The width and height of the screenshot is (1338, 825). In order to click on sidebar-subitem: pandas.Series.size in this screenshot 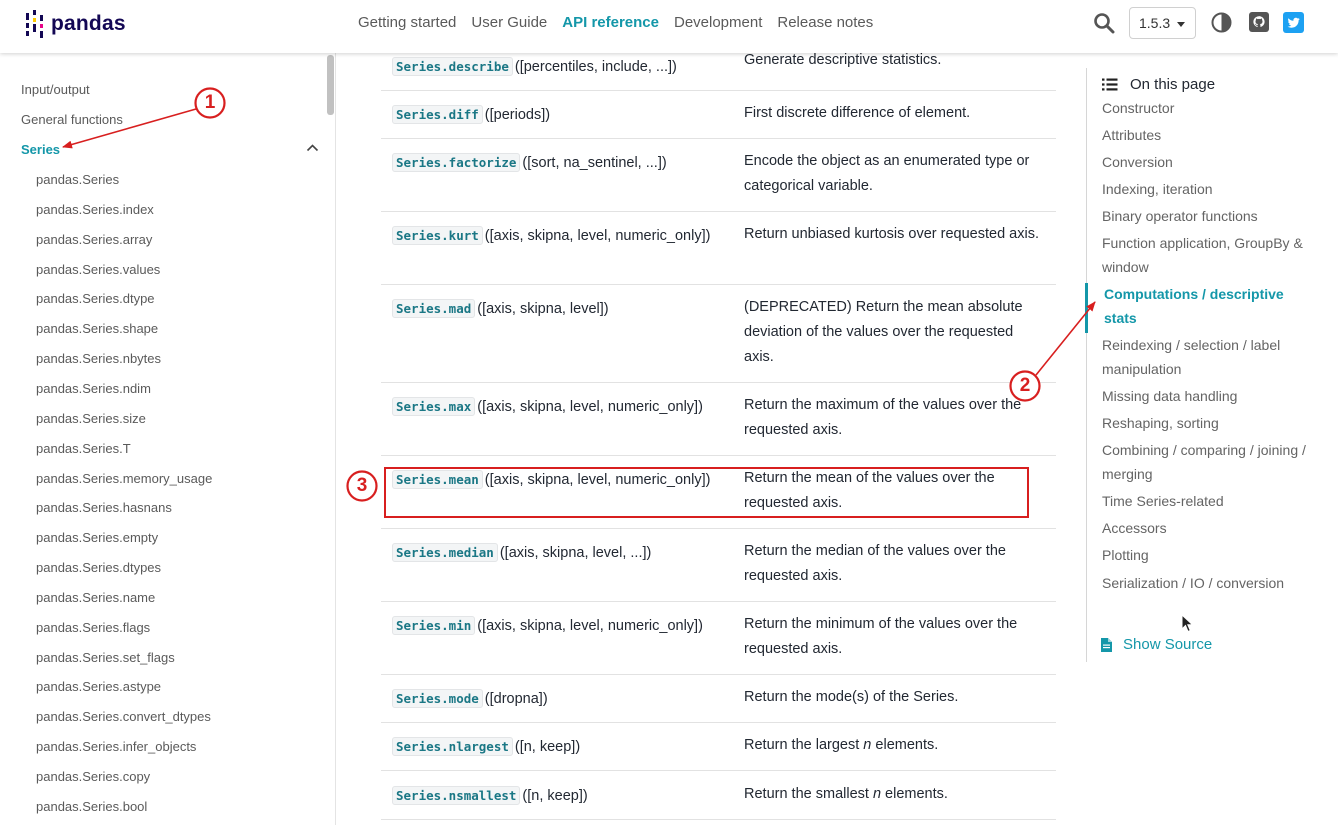, I will do `click(91, 419)`.